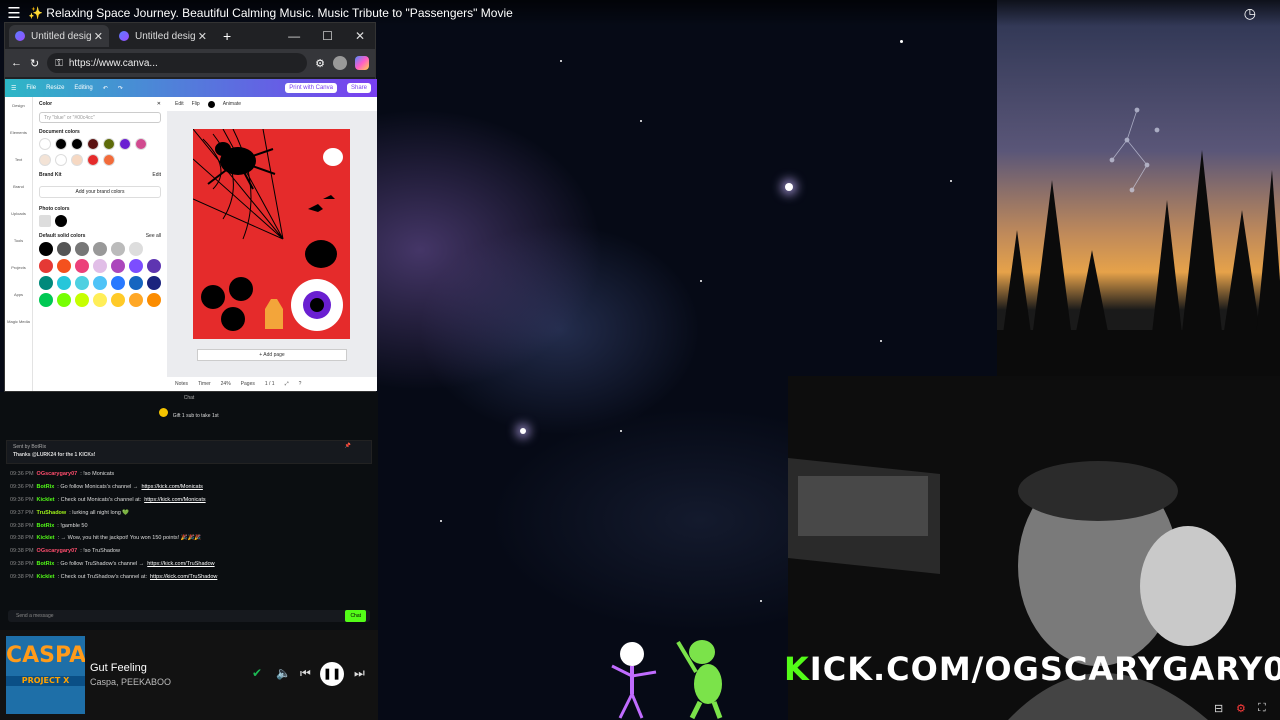 This screenshot has height=720, width=1280. What do you see at coordinates (31, 88) in the screenshot?
I see `file-menu: File` at bounding box center [31, 88].